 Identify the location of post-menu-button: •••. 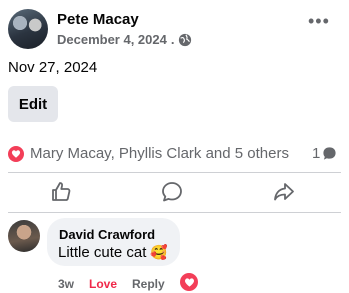
(319, 21).